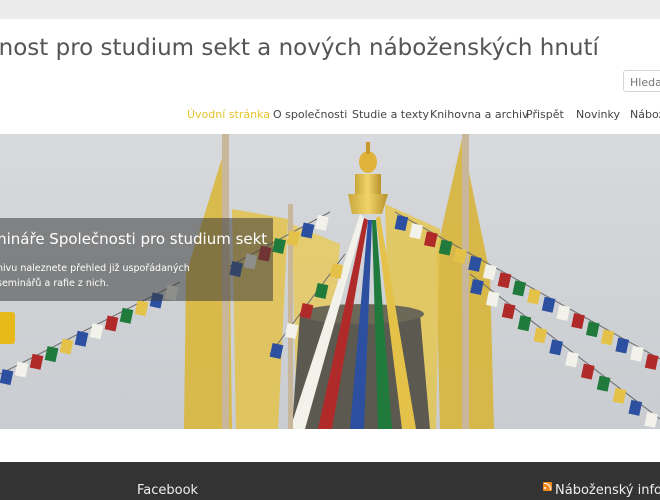 This screenshot has width=660, height=500. What do you see at coordinates (641, 81) in the screenshot?
I see `search-input` at bounding box center [641, 81].